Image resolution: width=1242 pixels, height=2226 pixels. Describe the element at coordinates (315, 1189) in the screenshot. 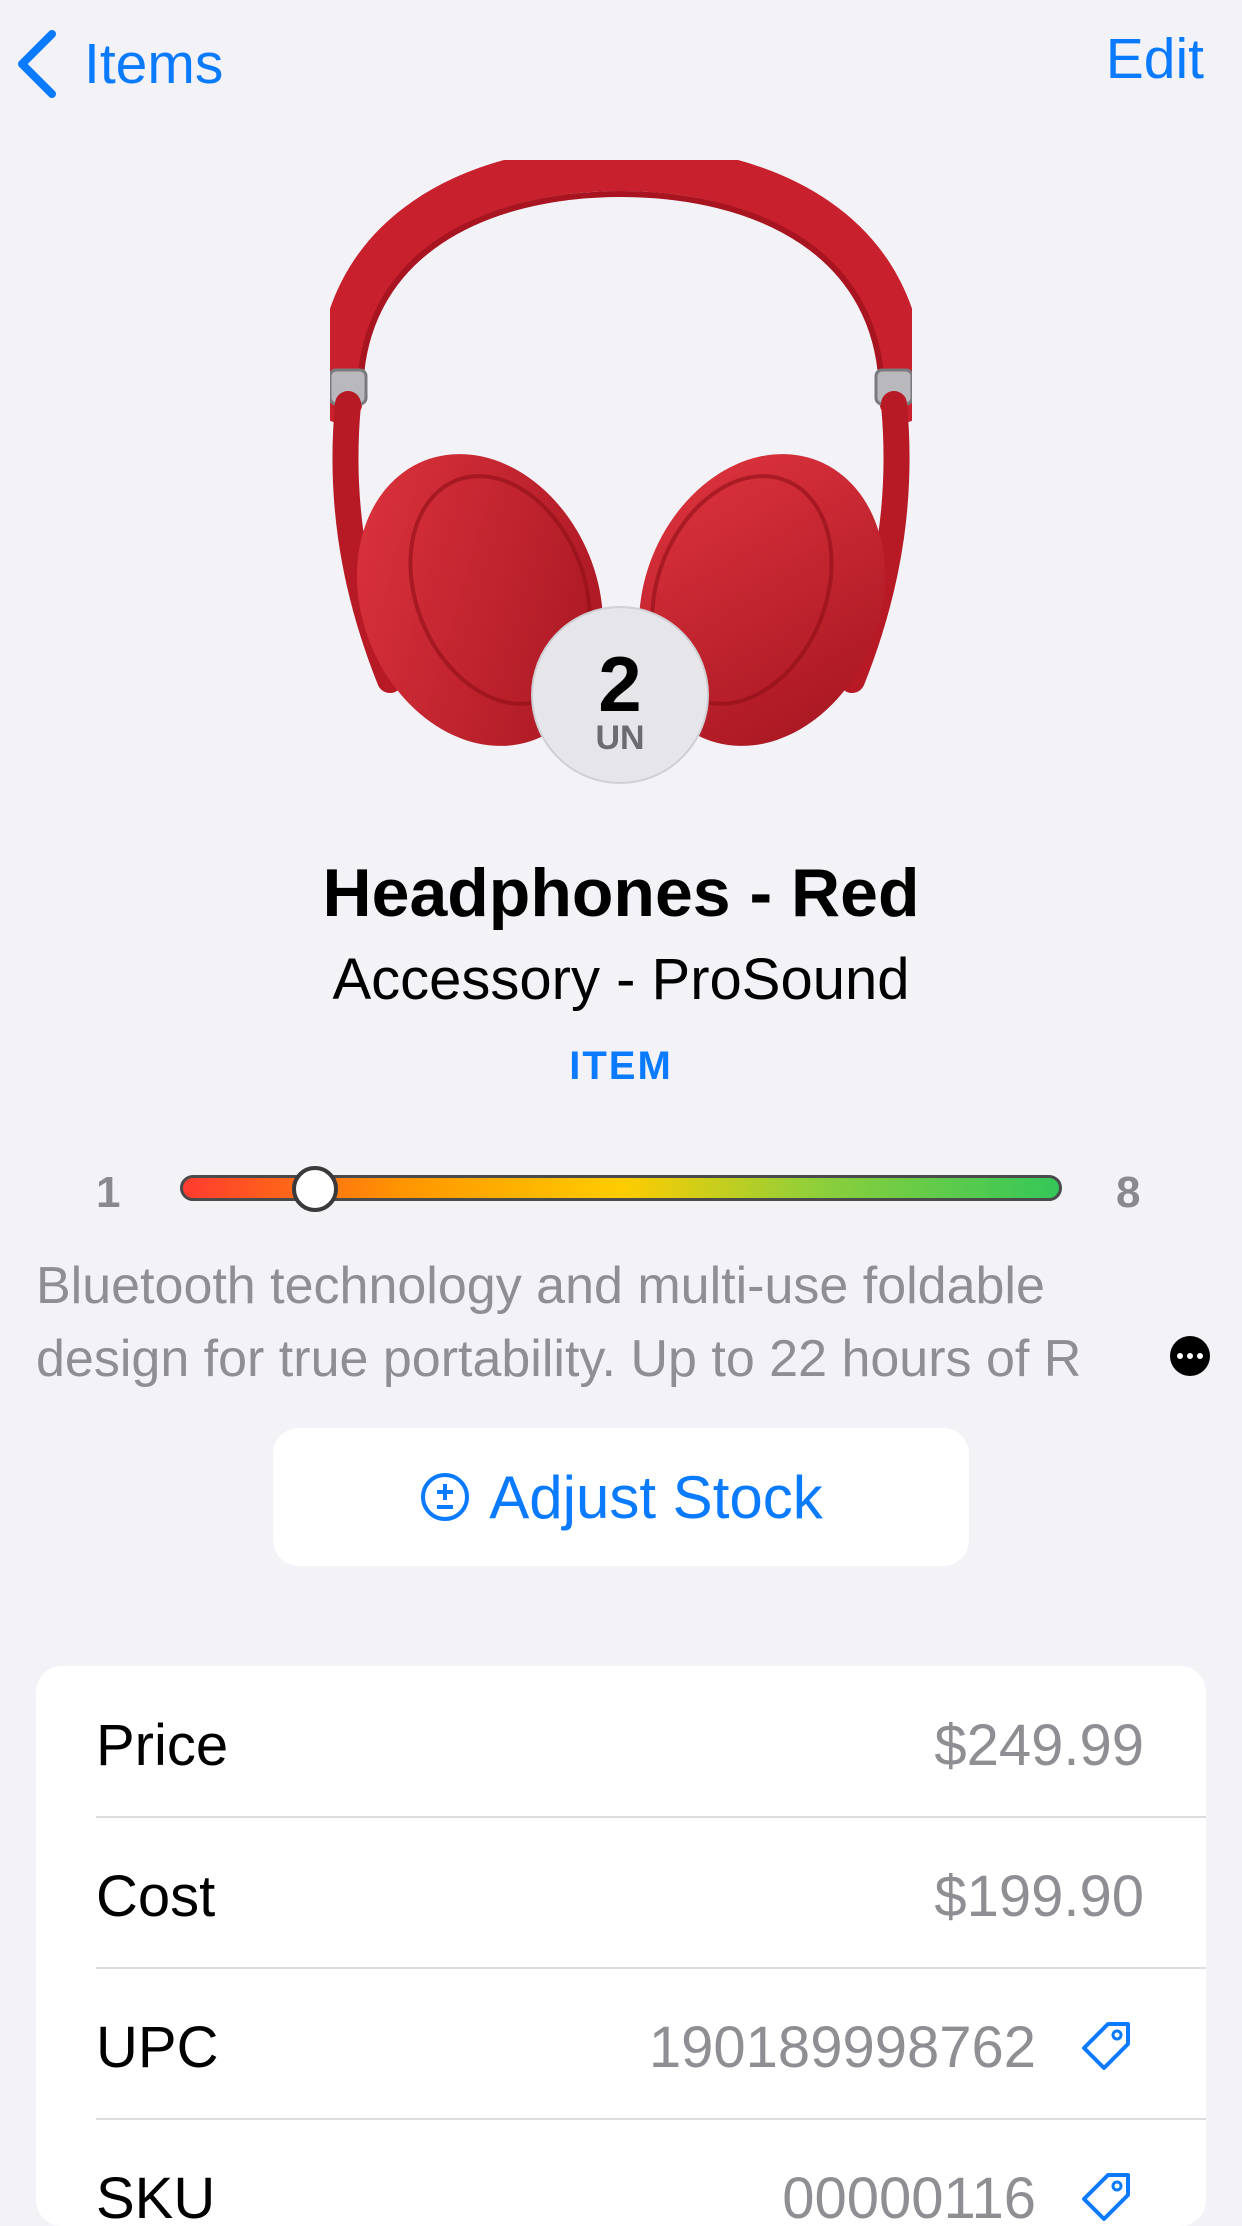

I see `slider-thumb` at that location.